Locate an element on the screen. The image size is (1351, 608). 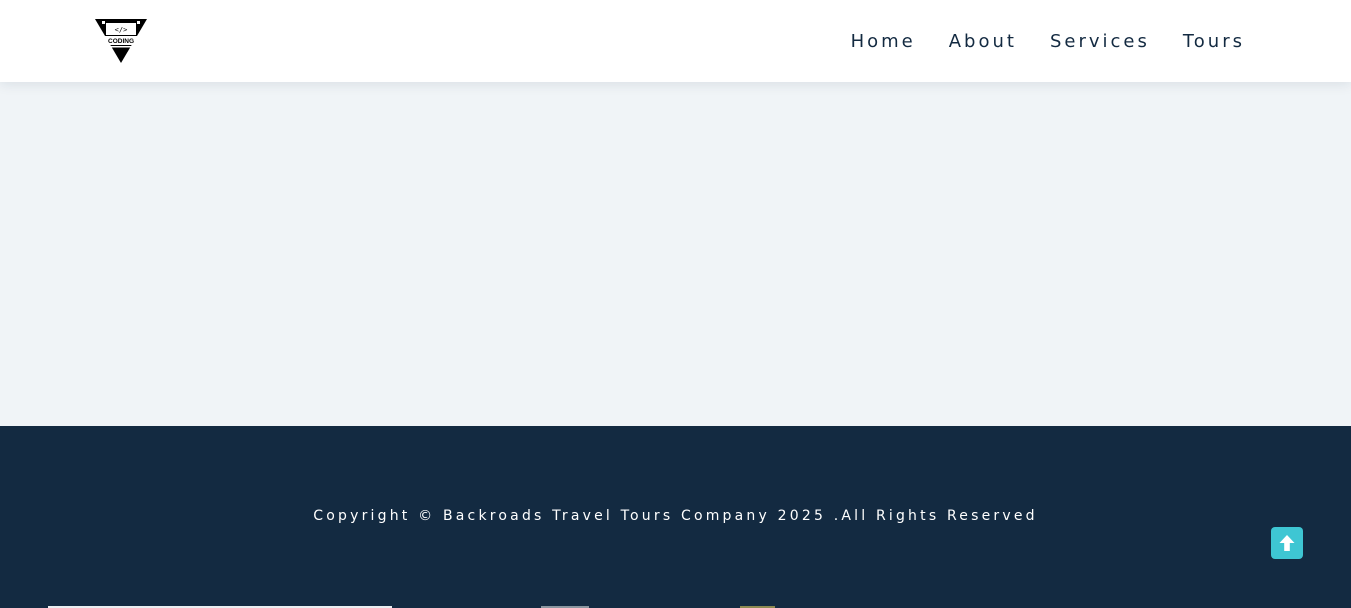
nav-item-about: About is located at coordinates (999, 41).